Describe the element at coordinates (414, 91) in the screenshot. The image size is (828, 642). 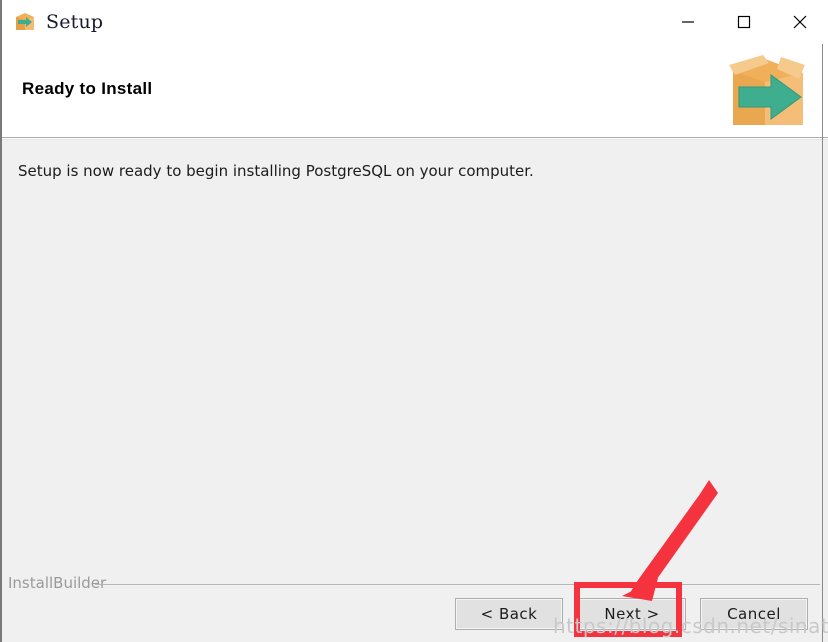
I see `wizard-header: Ready to Install` at that location.